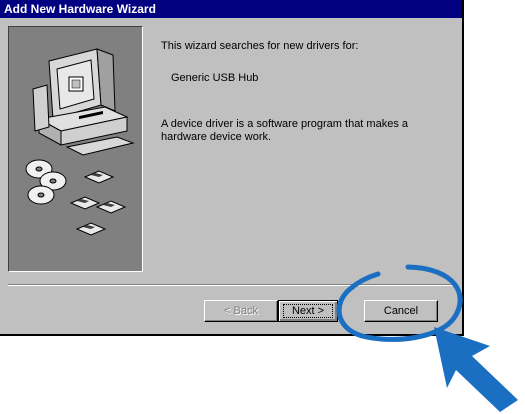 This screenshot has width=525, height=414. What do you see at coordinates (216, 137) in the screenshot?
I see `description-line-2: hardware device work.` at bounding box center [216, 137].